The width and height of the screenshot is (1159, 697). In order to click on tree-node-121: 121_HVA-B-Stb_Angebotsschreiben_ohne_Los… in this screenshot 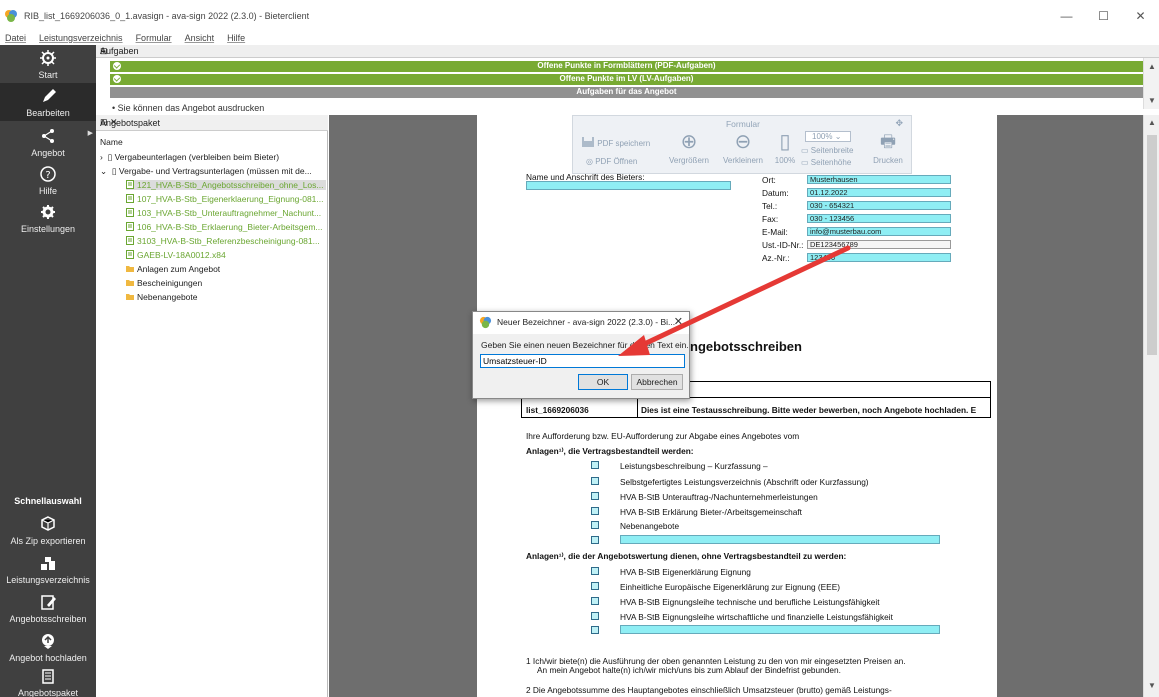, I will do `click(226, 185)`.